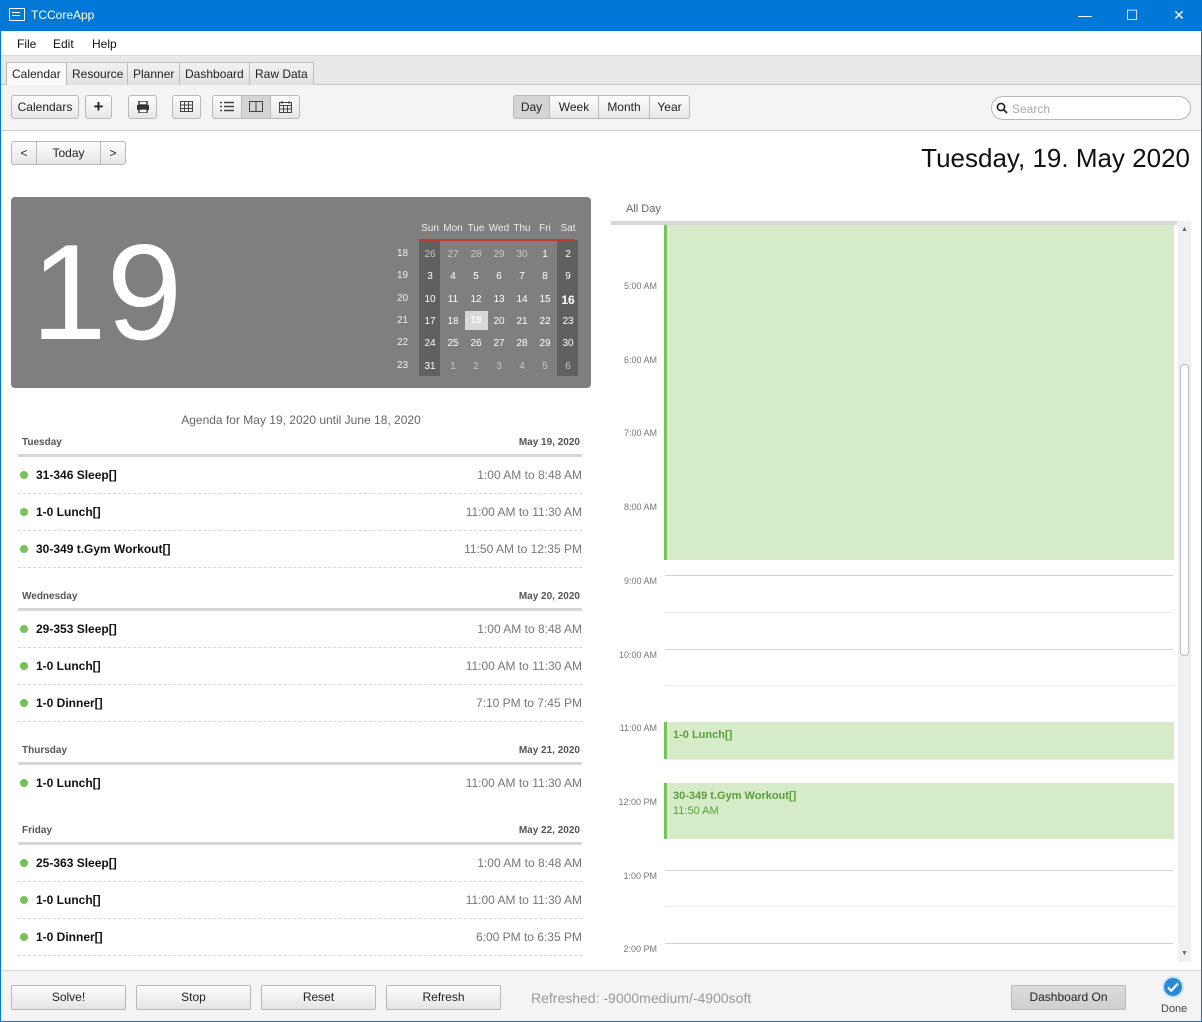 The height and width of the screenshot is (1022, 1202). Describe the element at coordinates (568, 322) in the screenshot. I see `mini-calendar-day: 23` at that location.